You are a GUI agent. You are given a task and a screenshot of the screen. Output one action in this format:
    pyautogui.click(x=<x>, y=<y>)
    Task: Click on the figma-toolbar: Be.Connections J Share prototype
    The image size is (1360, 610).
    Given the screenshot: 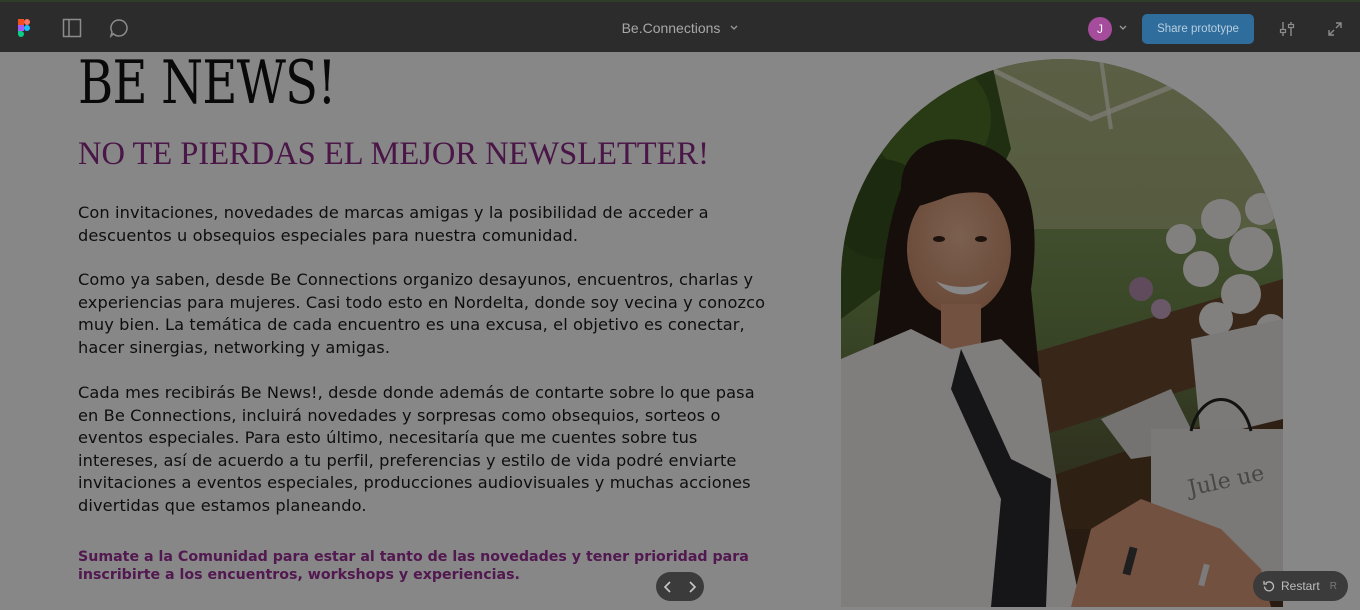 What is the action you would take?
    pyautogui.click(x=680, y=26)
    